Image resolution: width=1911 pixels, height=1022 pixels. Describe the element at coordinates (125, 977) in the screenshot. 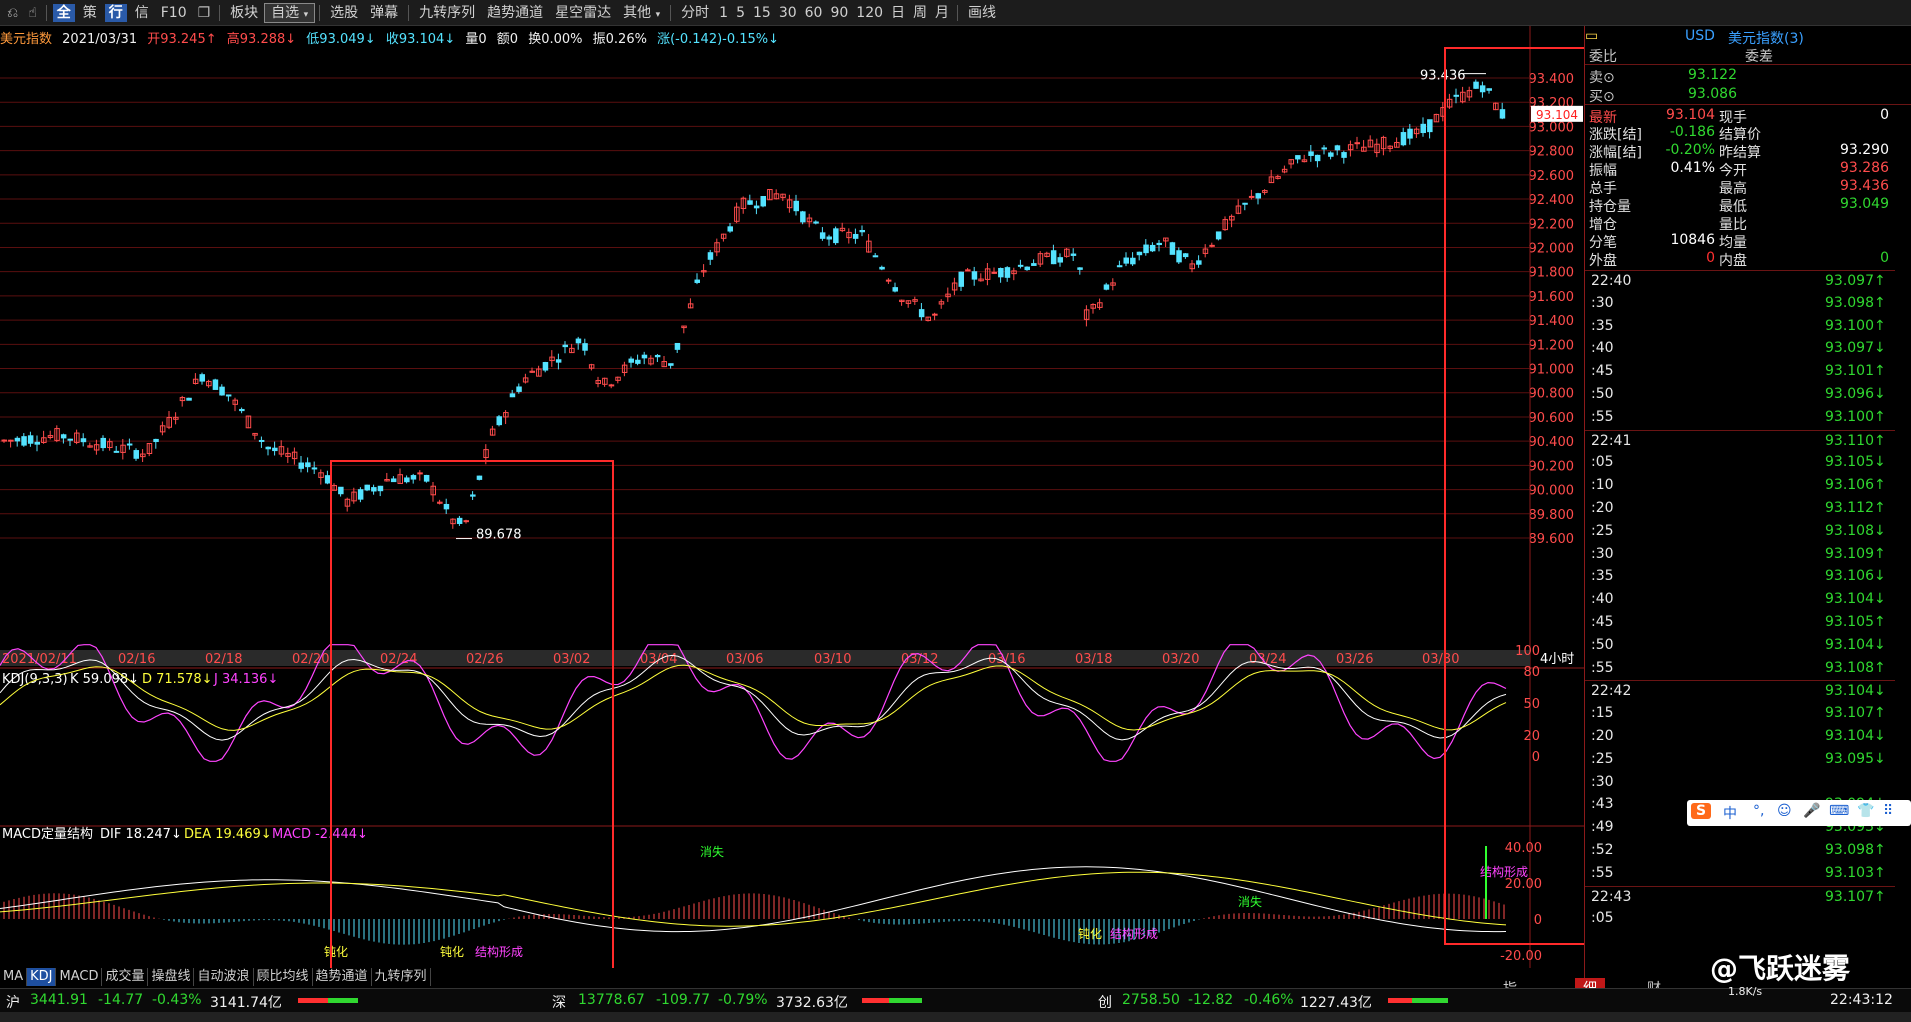

I see `indicator-tab-成交量: 成交量` at that location.